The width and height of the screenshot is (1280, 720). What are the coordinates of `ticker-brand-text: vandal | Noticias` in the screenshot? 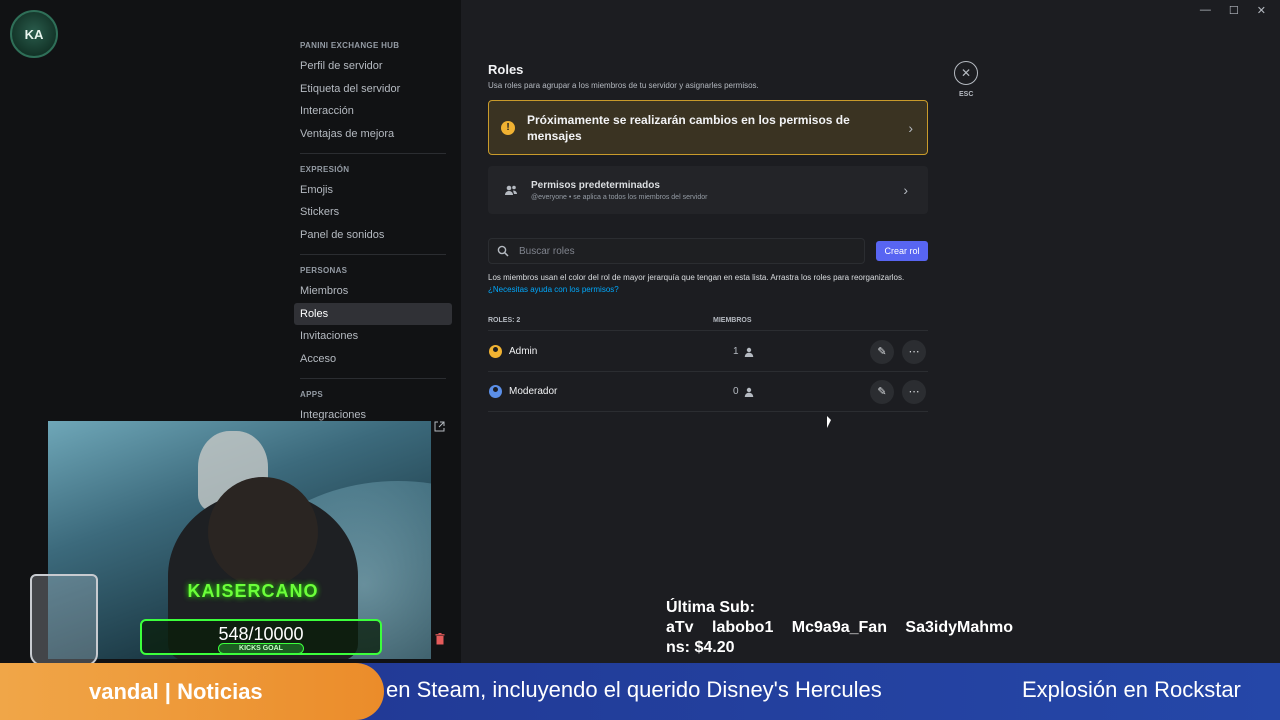 It's located at (176, 691).